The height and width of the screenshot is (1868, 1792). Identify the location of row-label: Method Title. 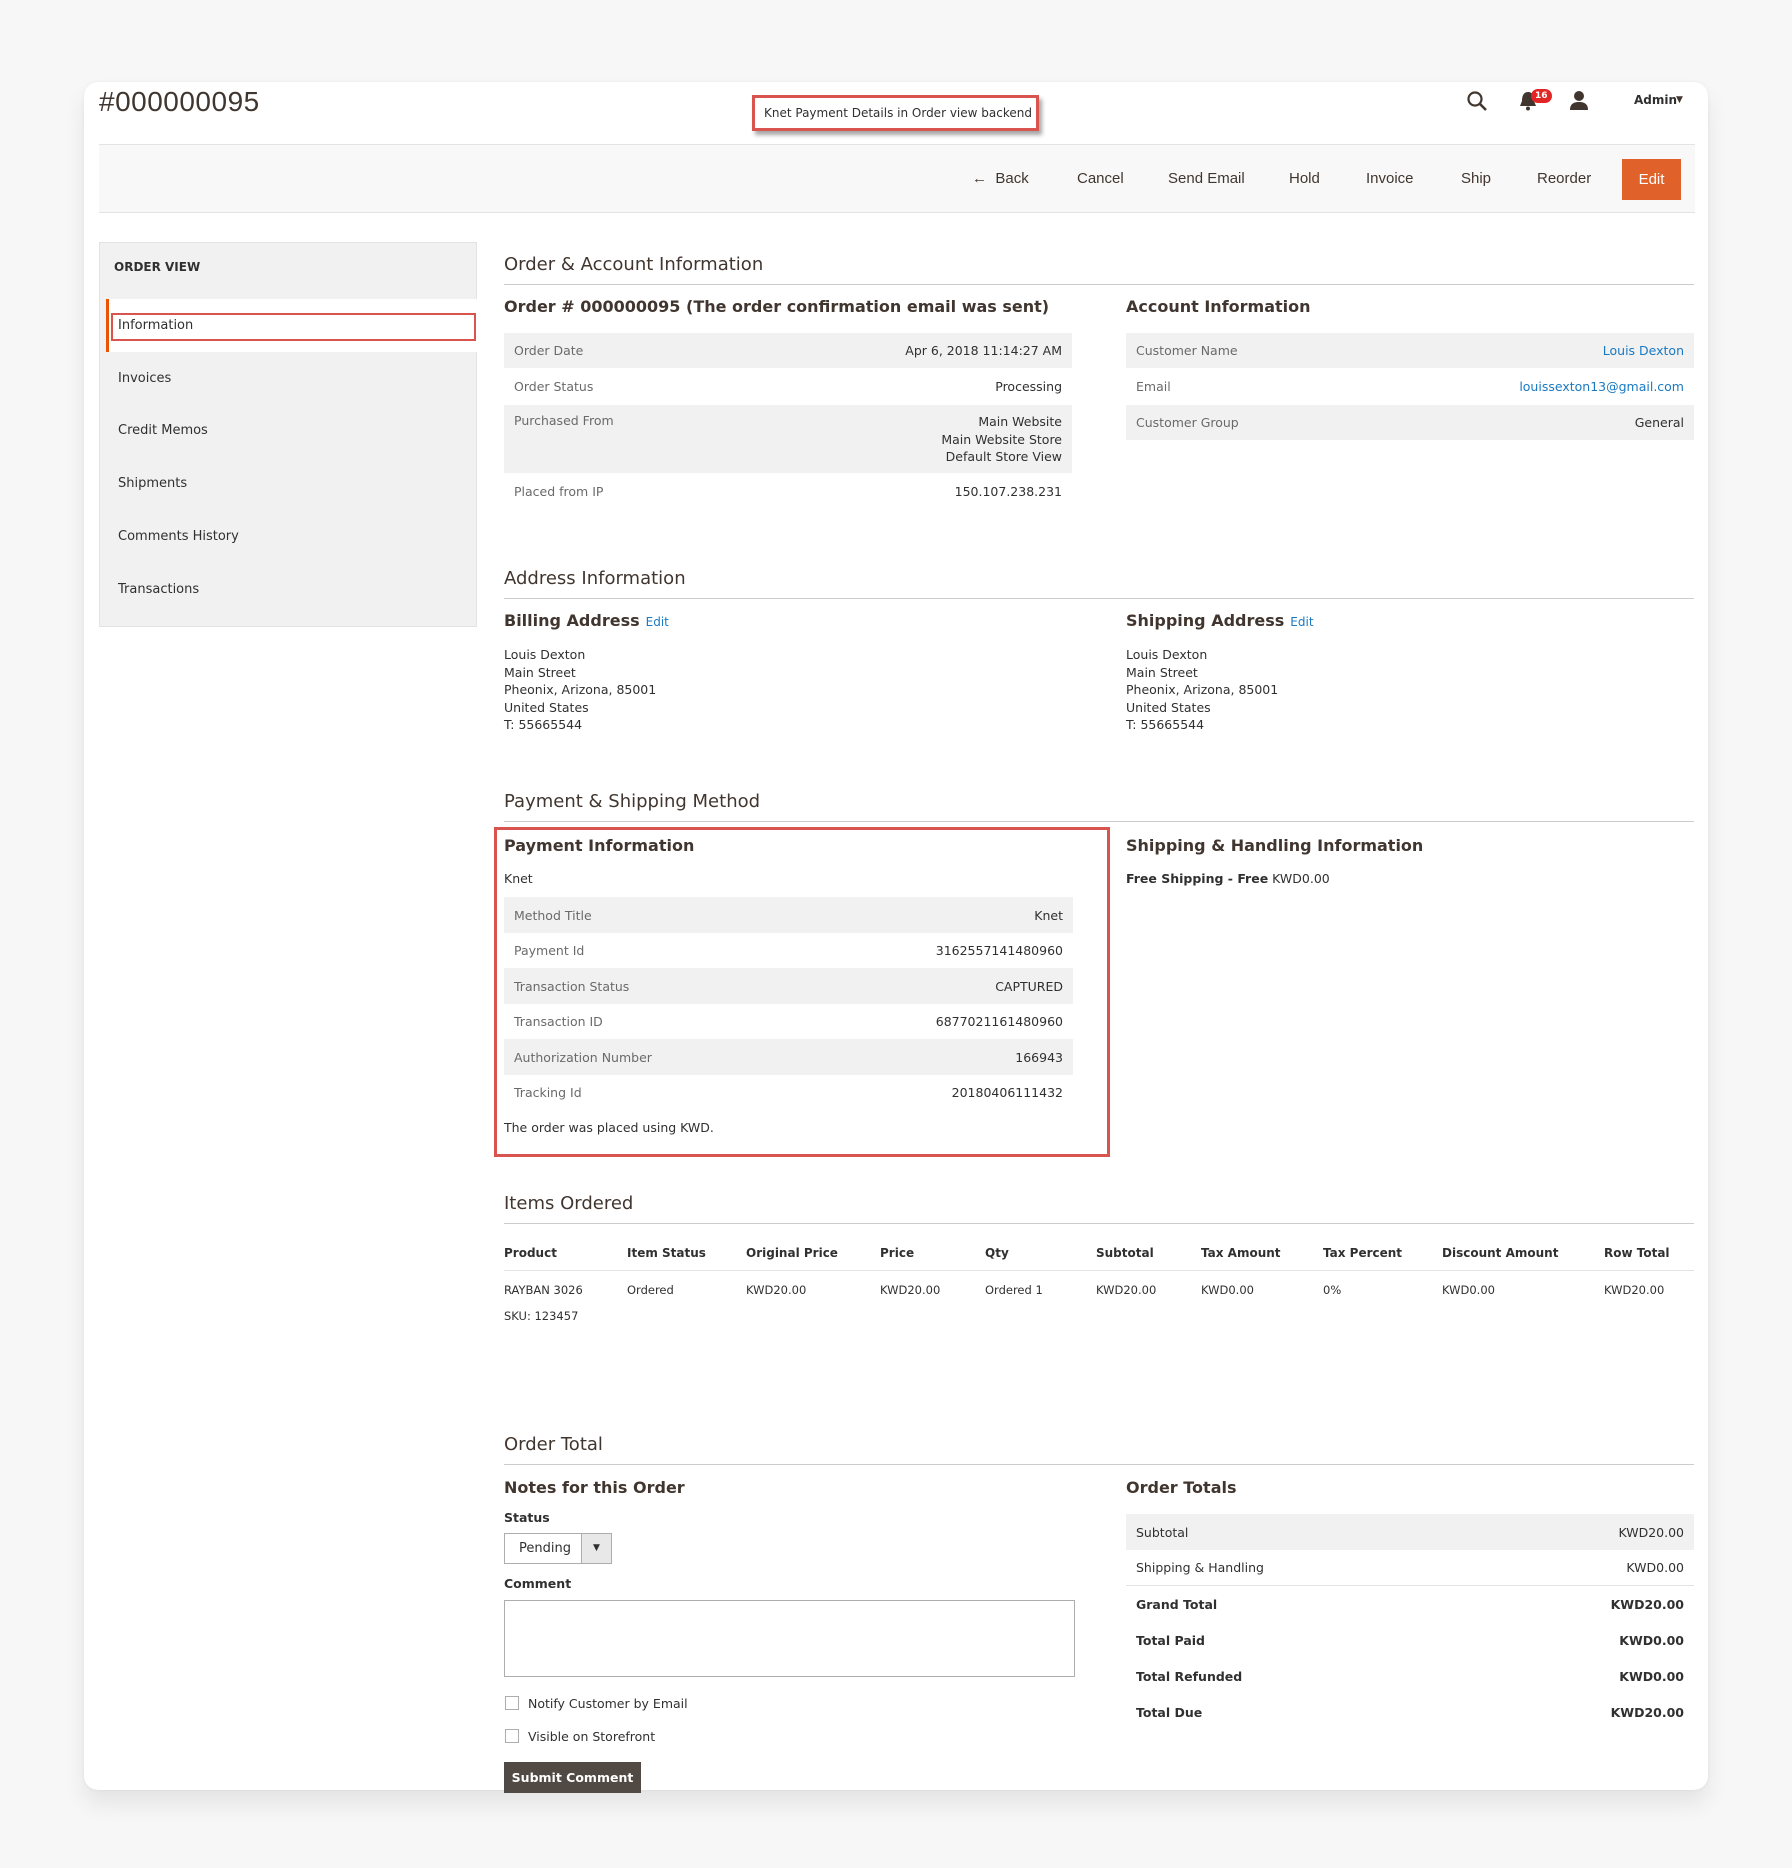
(553, 915).